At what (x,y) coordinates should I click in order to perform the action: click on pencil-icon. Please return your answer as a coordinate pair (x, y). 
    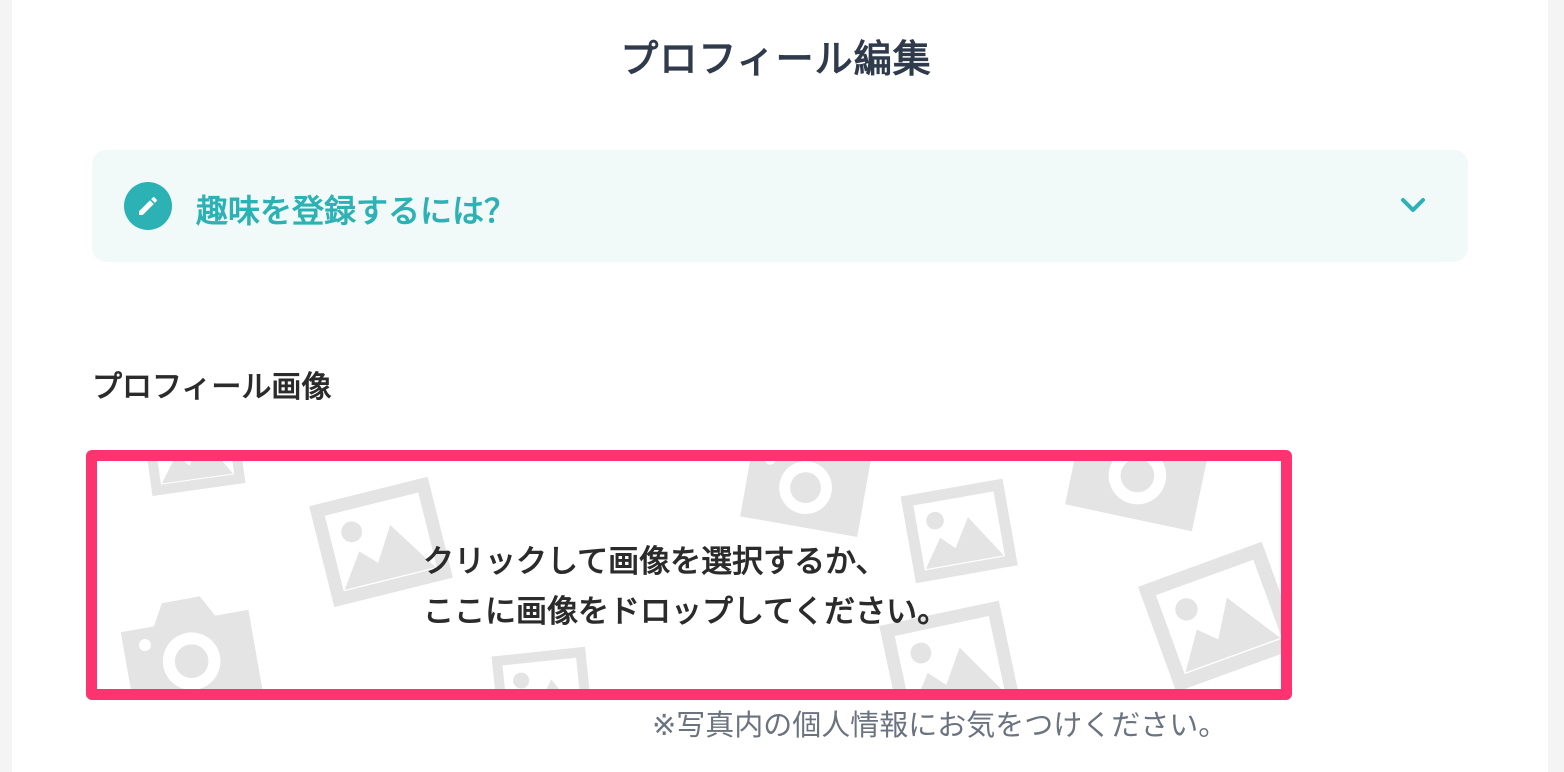
    Looking at the image, I should click on (148, 206).